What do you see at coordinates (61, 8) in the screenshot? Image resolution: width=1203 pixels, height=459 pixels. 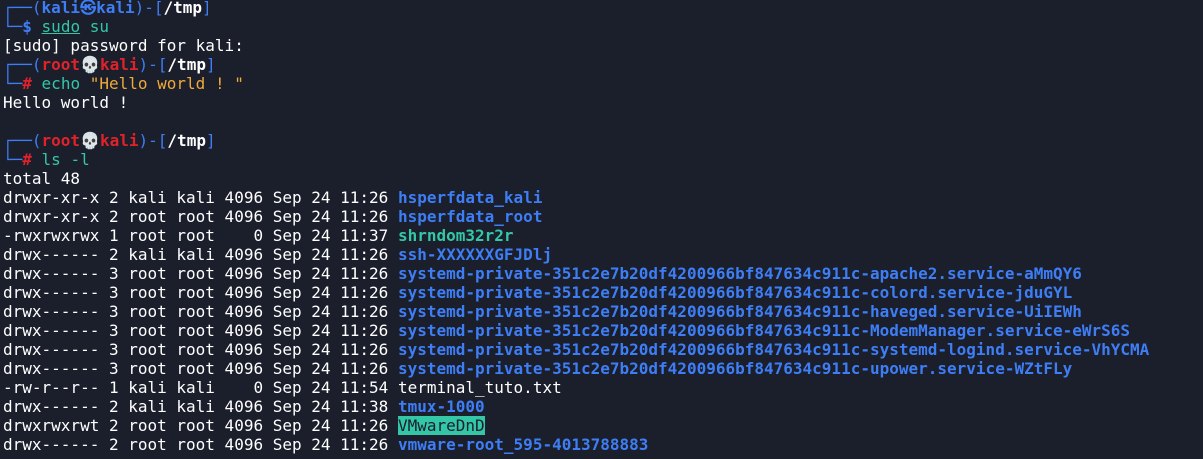 I see `prompt-user: kali` at bounding box center [61, 8].